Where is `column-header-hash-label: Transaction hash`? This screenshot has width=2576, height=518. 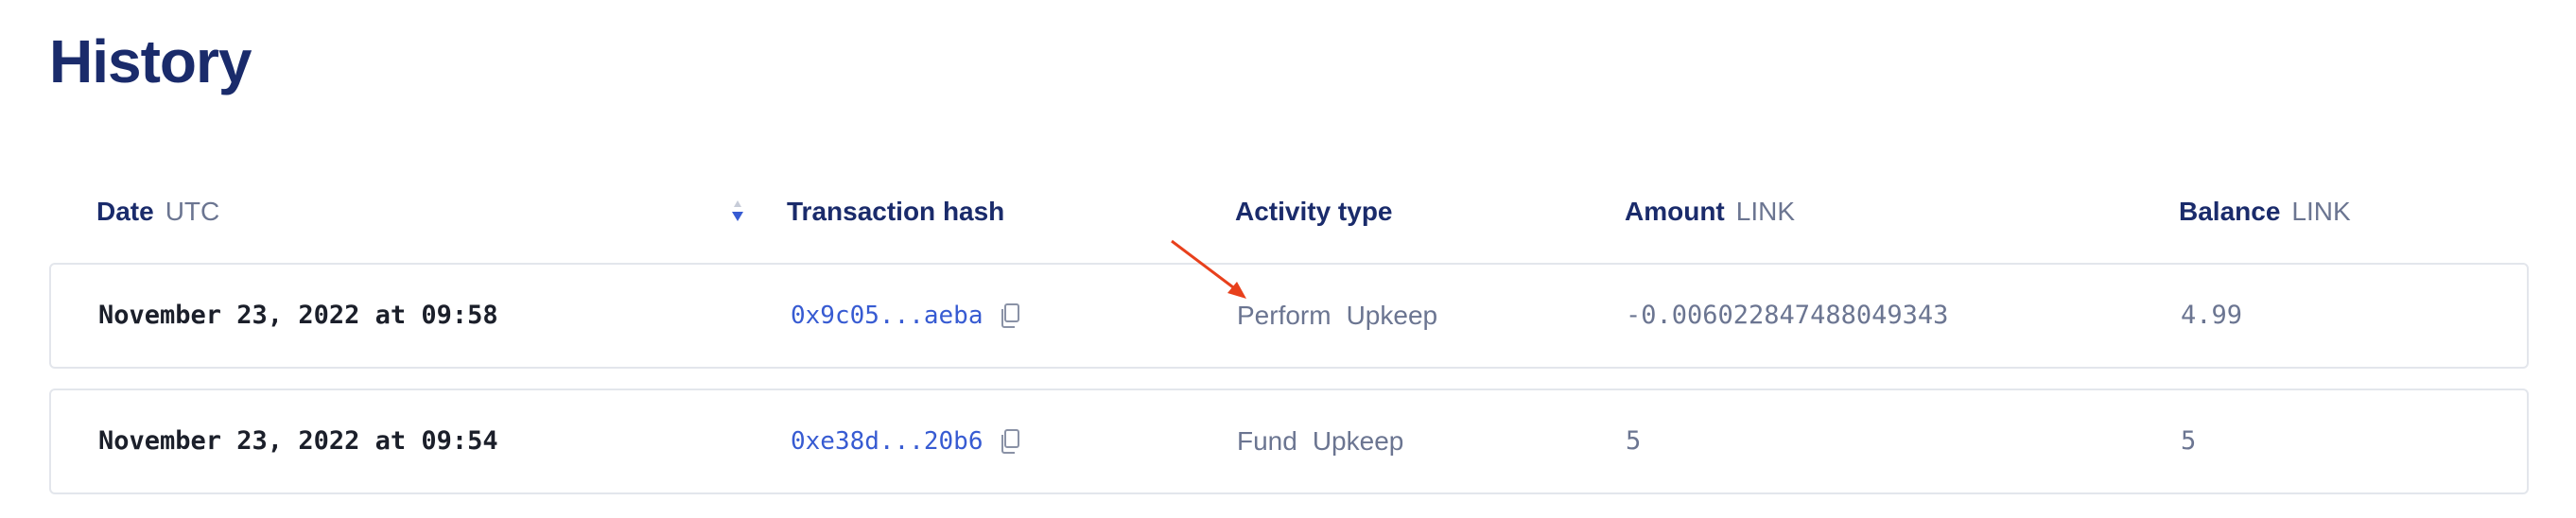
column-header-hash-label: Transaction hash is located at coordinates (896, 212).